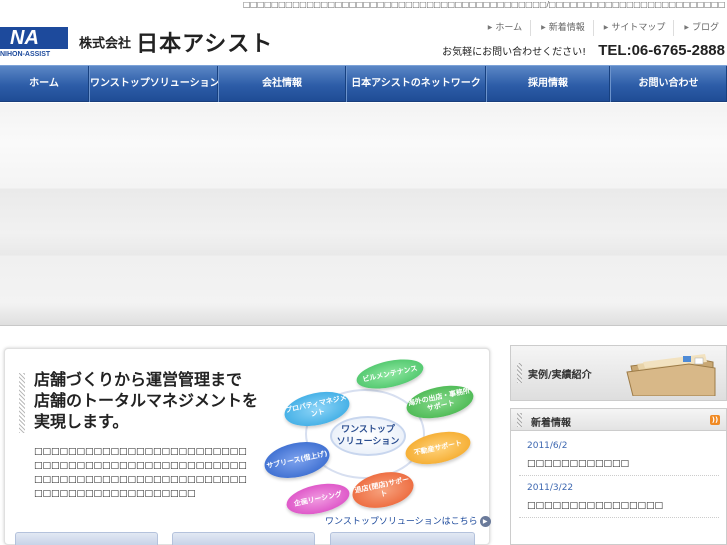  What do you see at coordinates (618, 420) in the screenshot?
I see `news-header: 新着情報 ))` at bounding box center [618, 420].